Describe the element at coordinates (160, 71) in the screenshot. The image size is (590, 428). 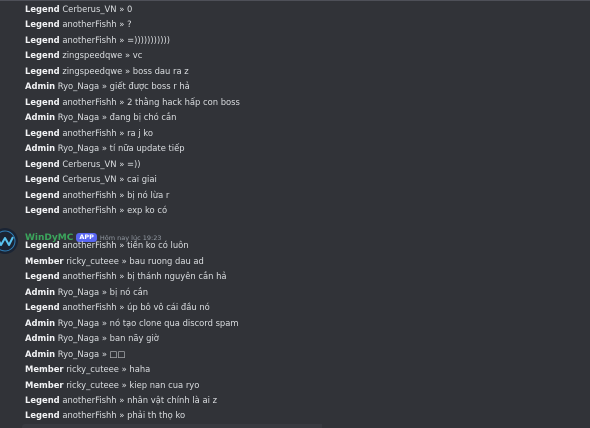
I see `message-text: boss dau ra z` at that location.